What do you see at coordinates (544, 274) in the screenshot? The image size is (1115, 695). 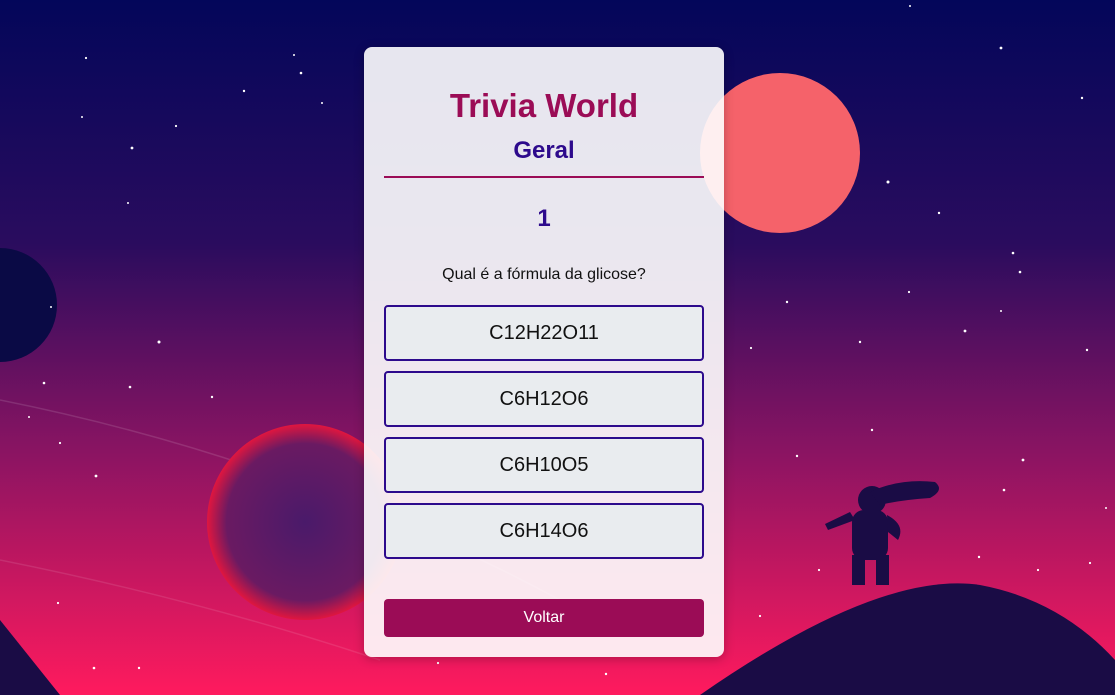 I see `question-text: Qual é a fórmula da glicose?` at bounding box center [544, 274].